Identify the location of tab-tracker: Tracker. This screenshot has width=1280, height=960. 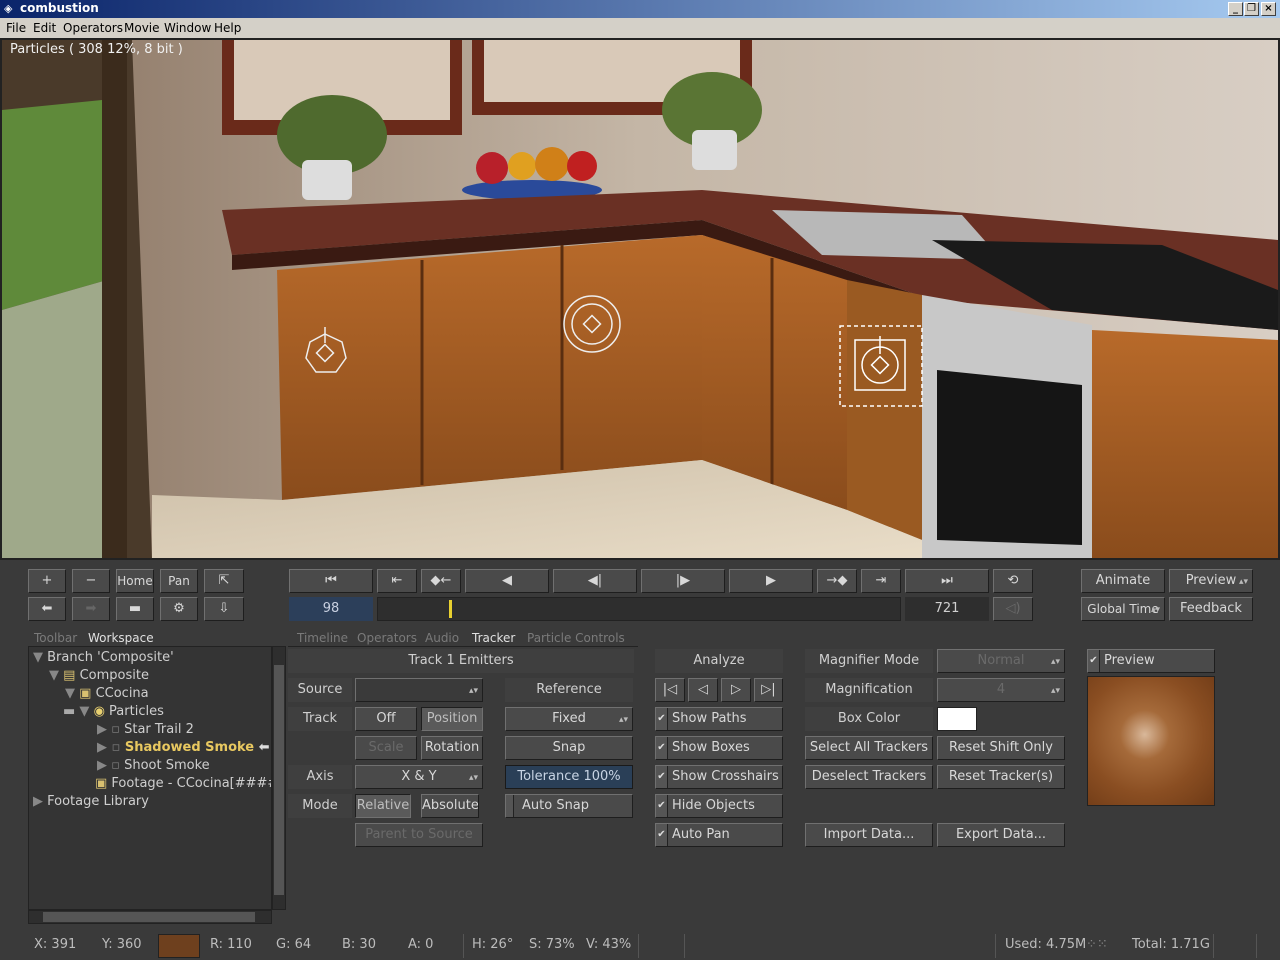
(493, 638).